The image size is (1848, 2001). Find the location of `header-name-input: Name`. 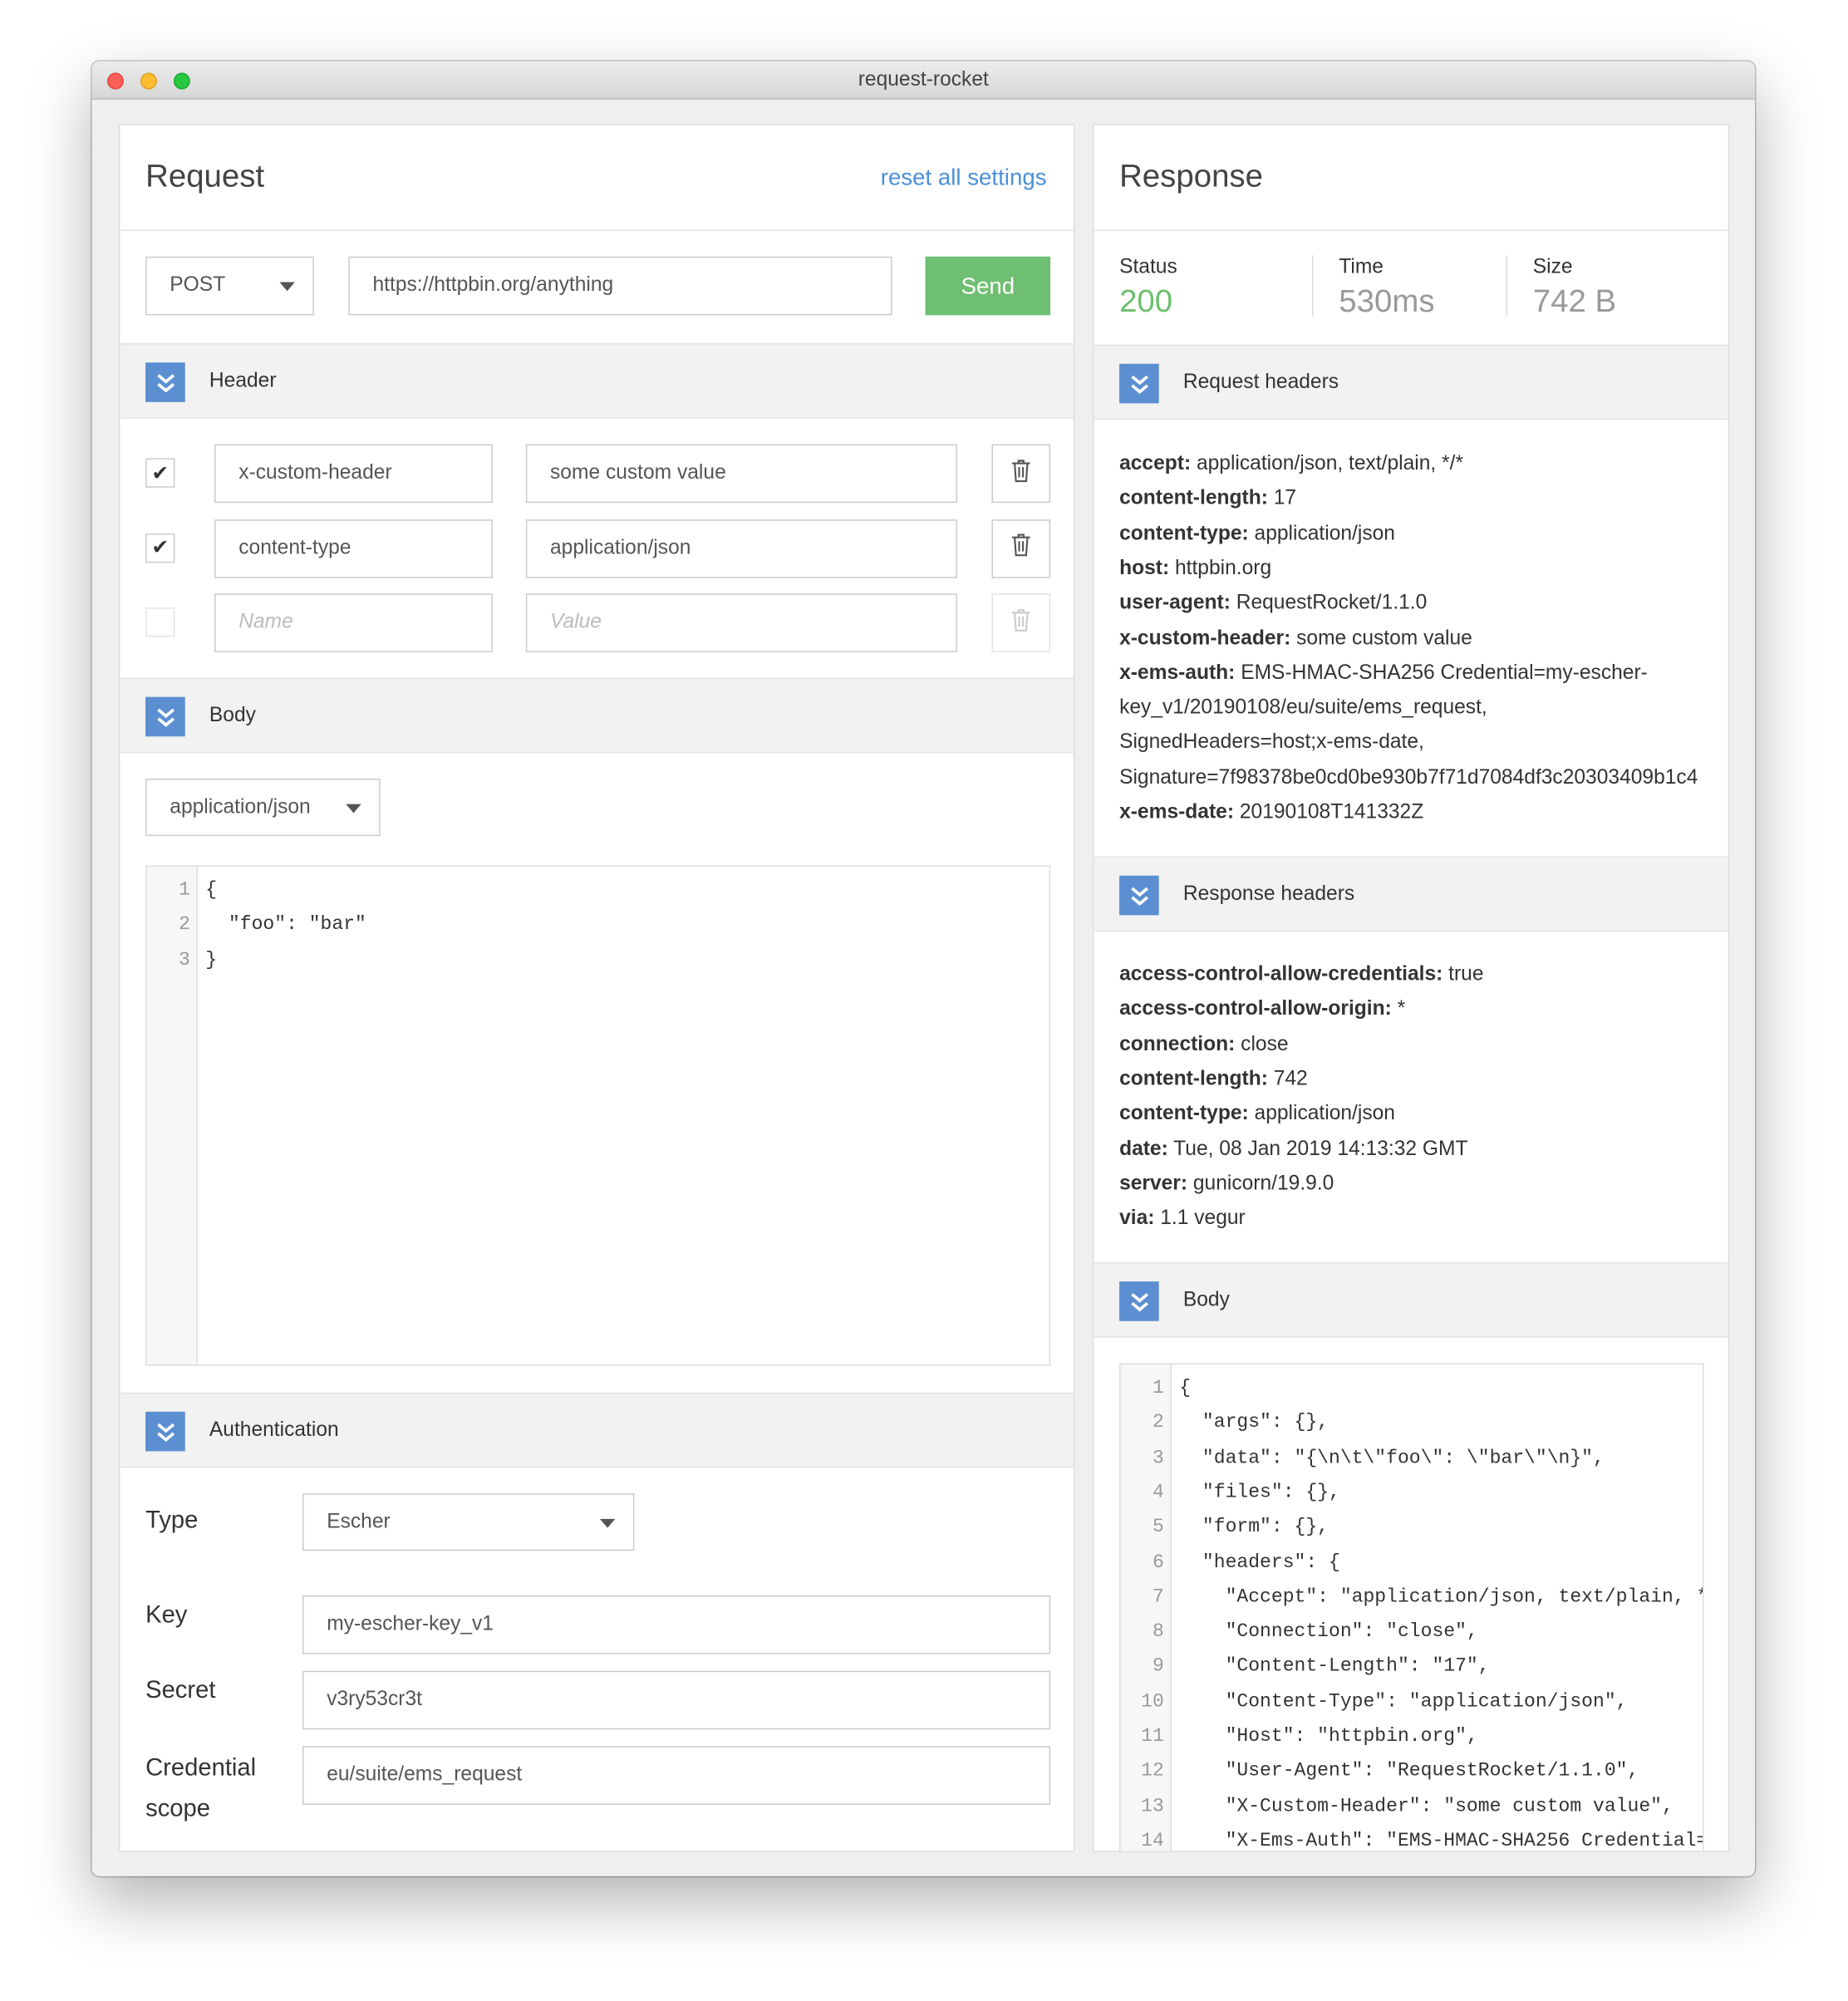

header-name-input: Name is located at coordinates (354, 622).